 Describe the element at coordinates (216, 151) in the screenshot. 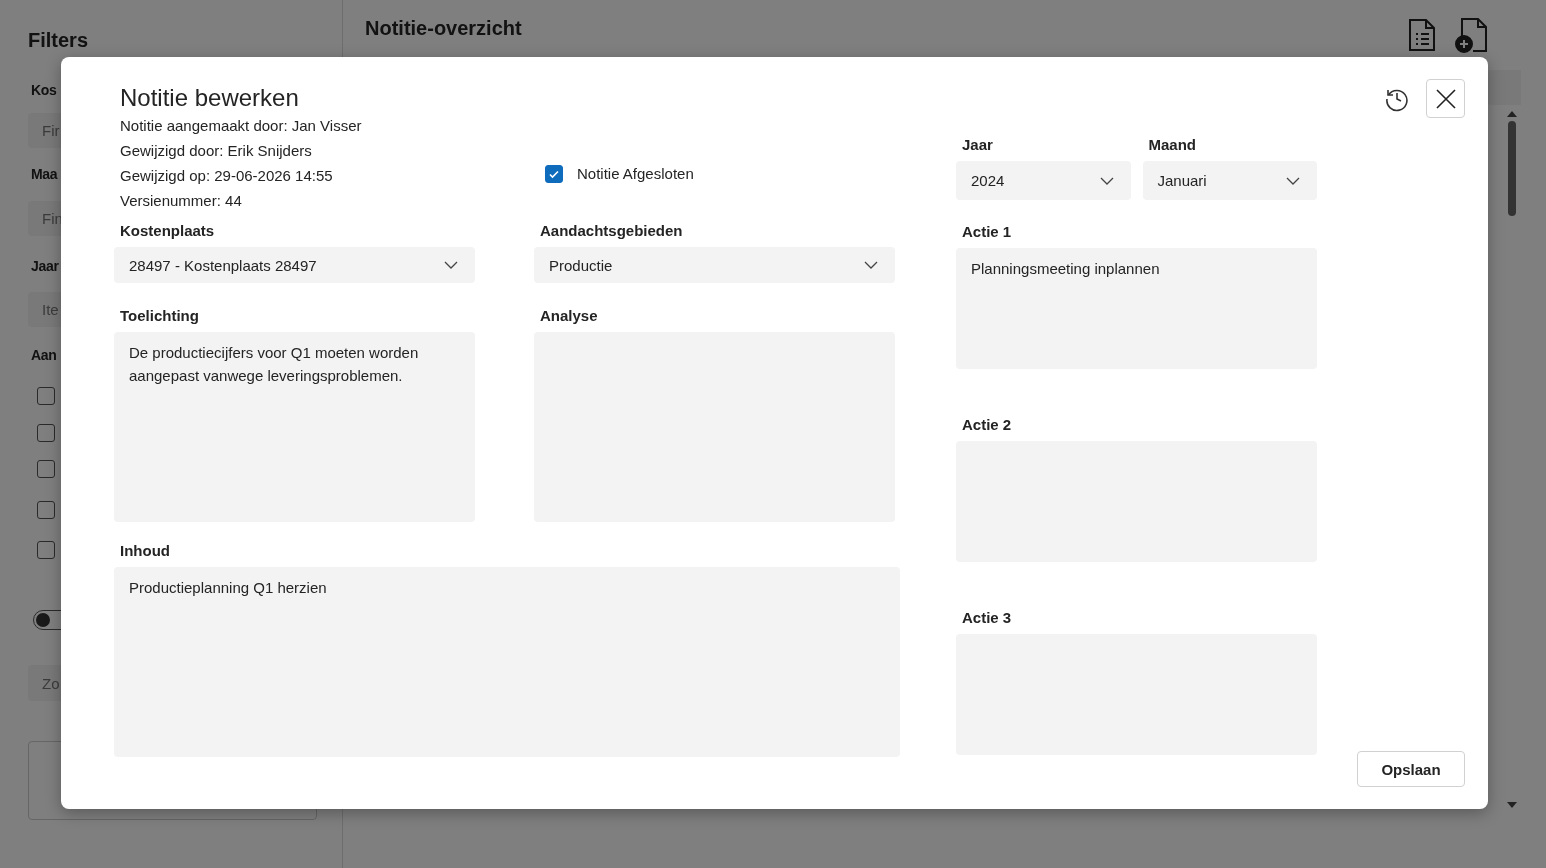

I see `meta-text: Gewijzigd door: Erik Snijders` at that location.